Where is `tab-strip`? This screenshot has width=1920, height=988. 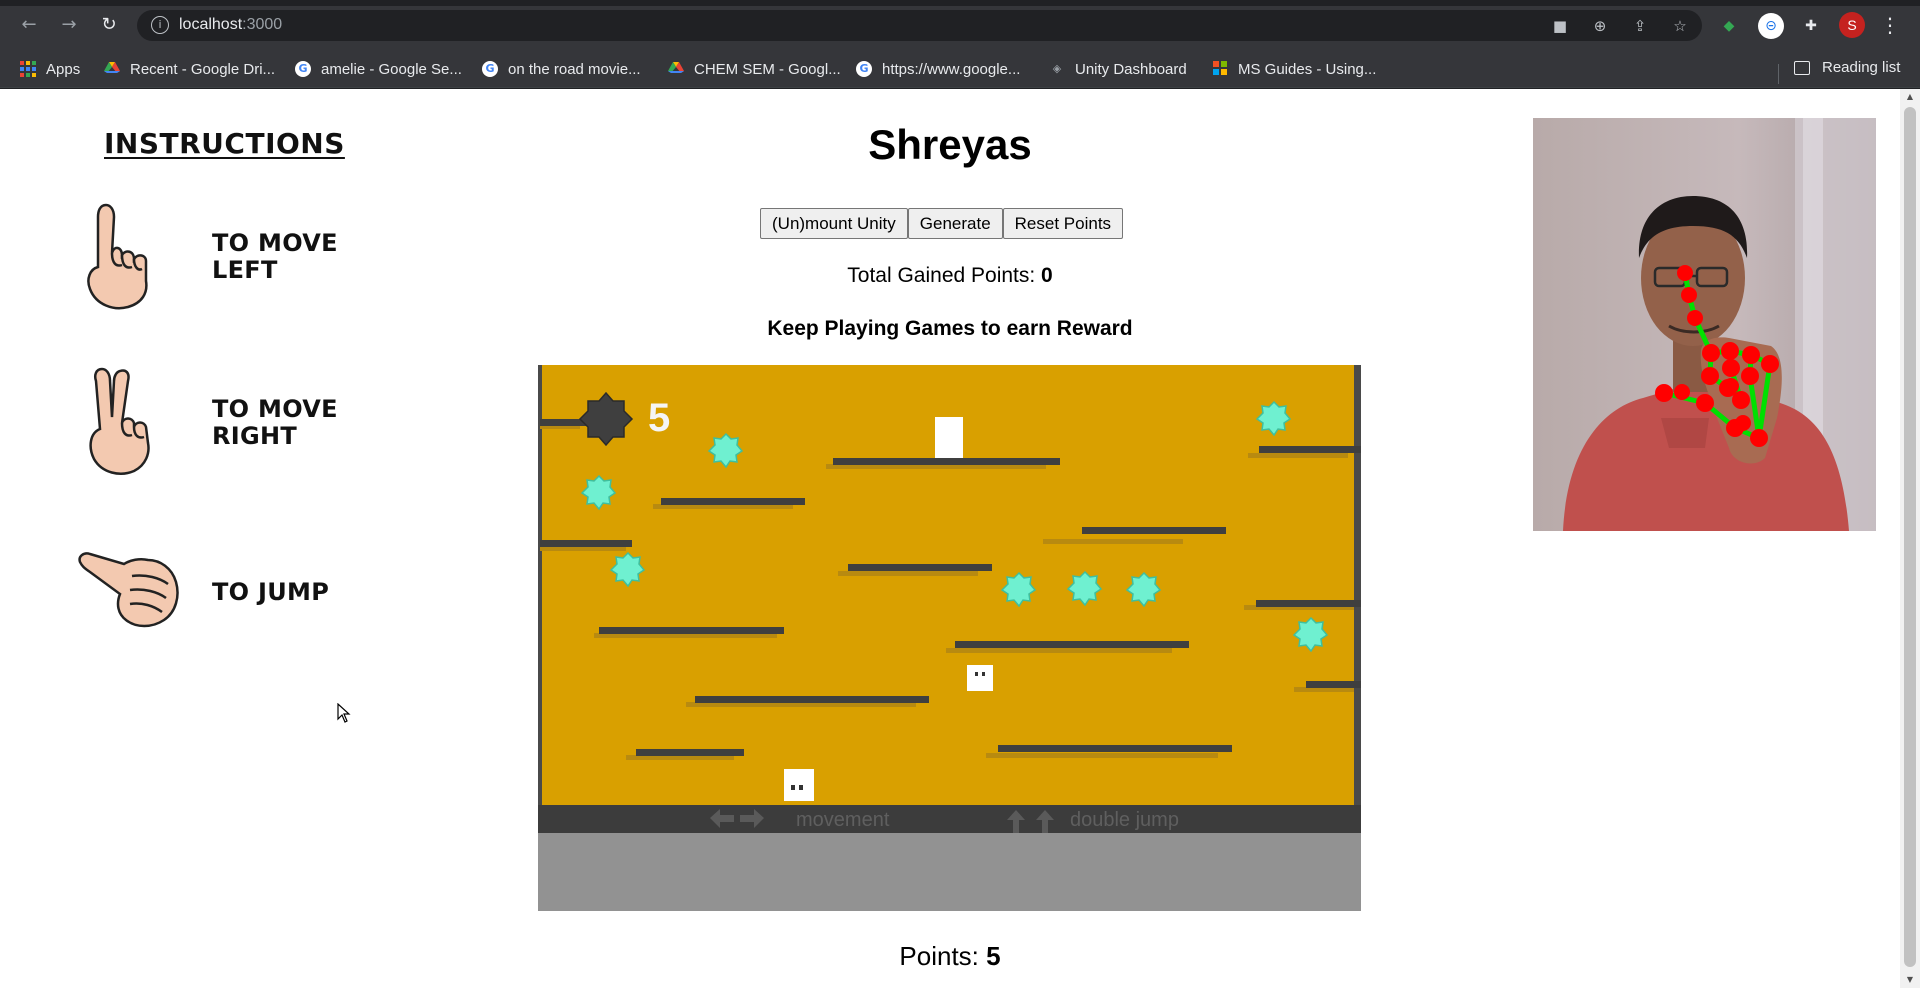
tab-strip is located at coordinates (960, 3).